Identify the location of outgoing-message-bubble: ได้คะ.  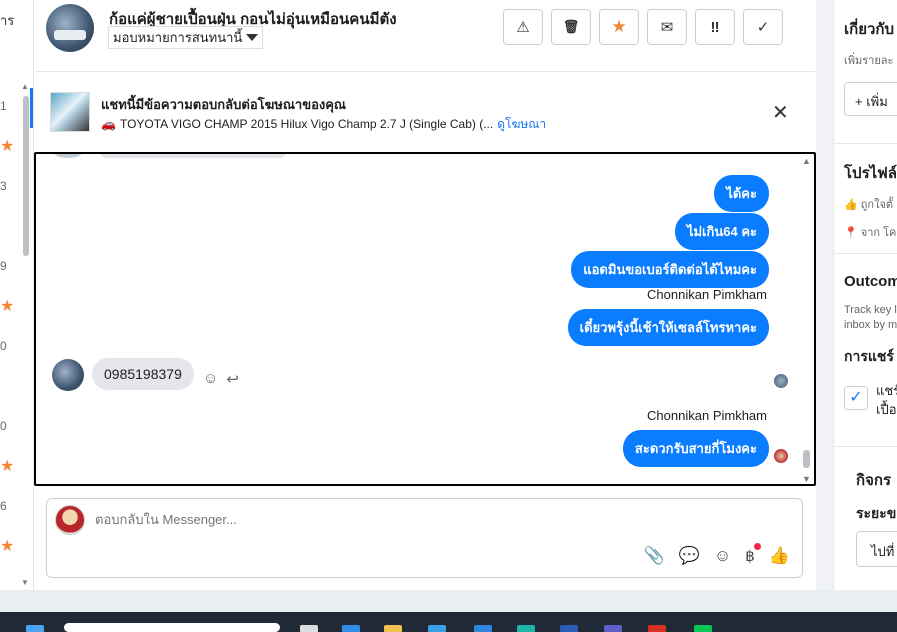
(741, 193).